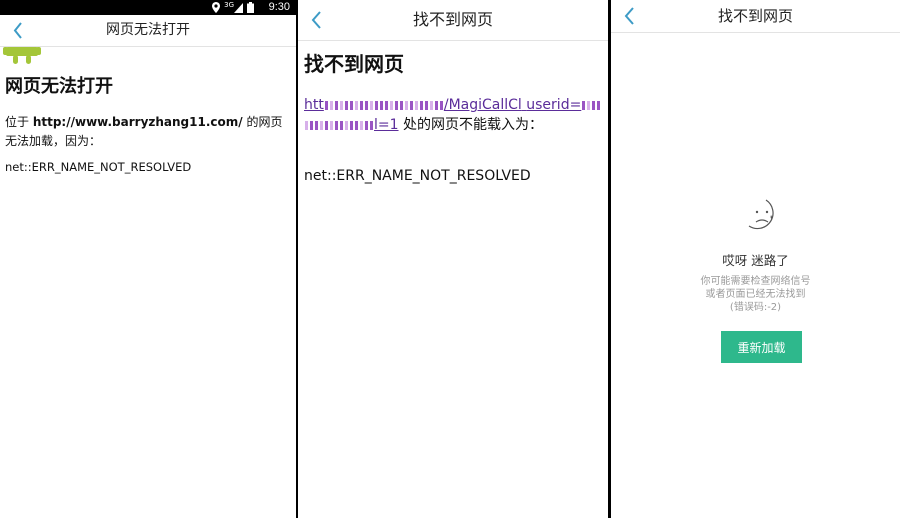 This screenshot has width=900, height=518. I want to click on network-type-label: 3G, so click(229, 5).